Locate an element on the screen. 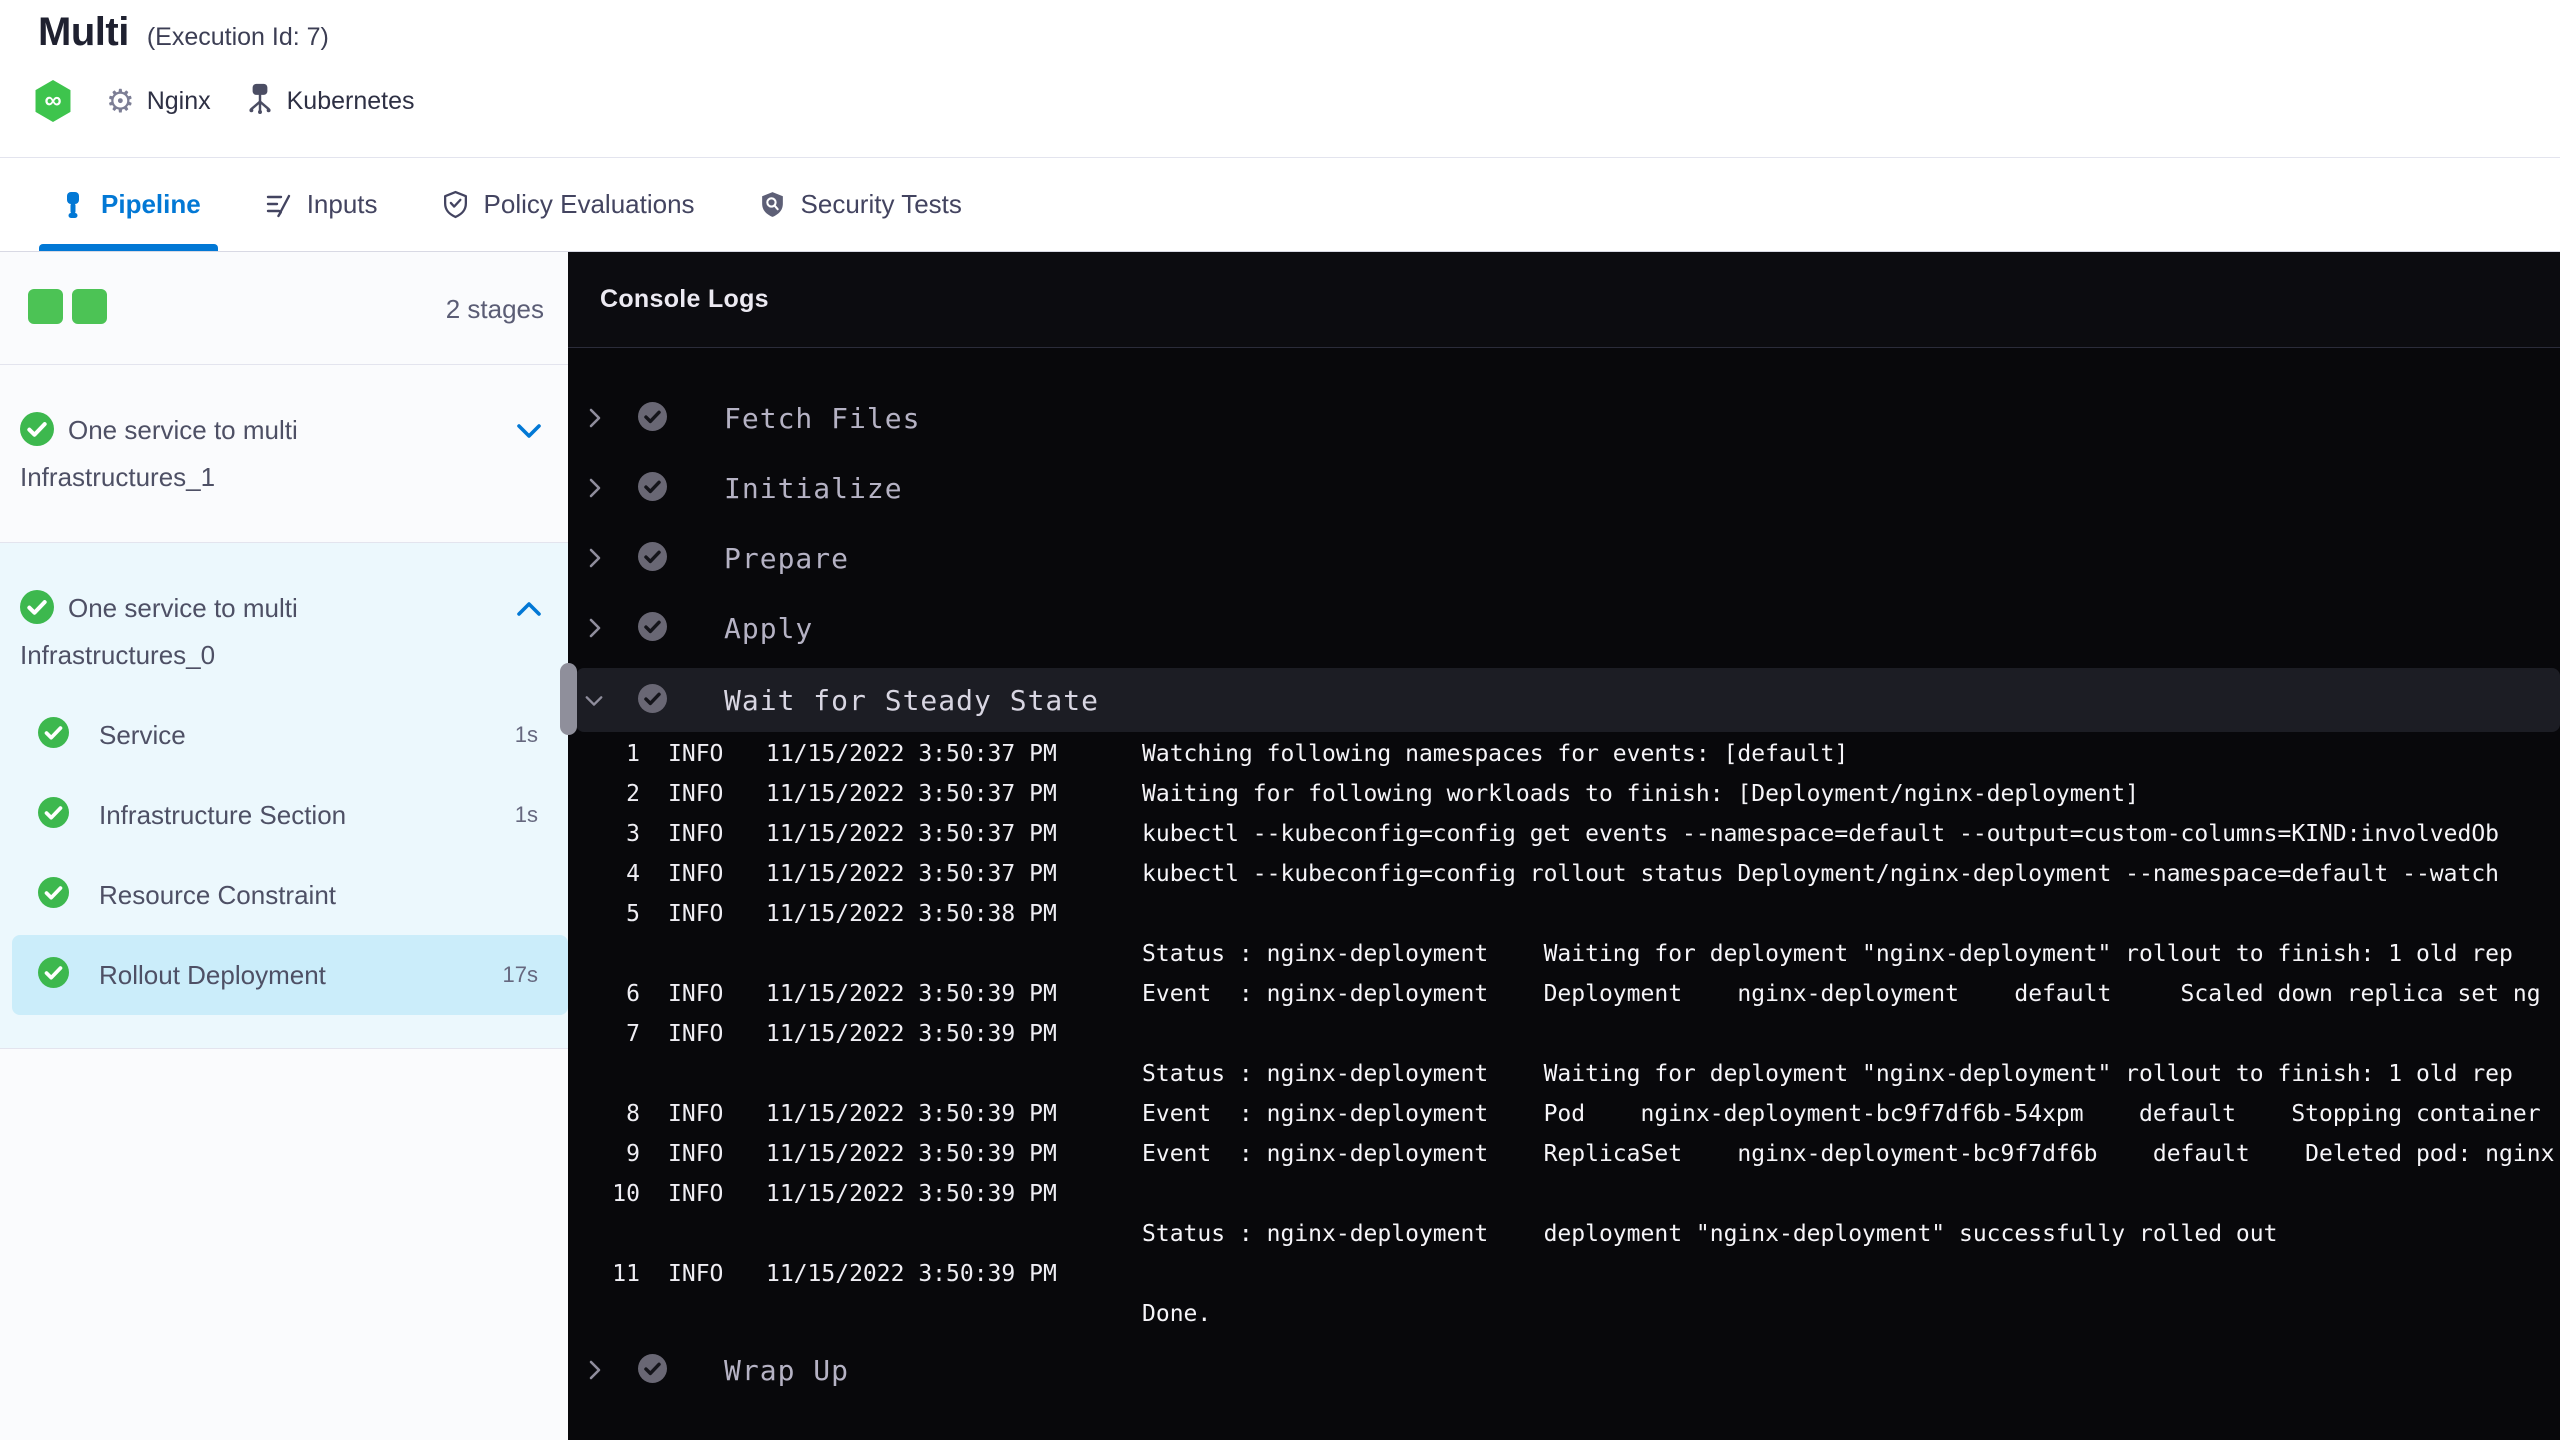  console-step-prepare: Prepare is located at coordinates (1564, 558).